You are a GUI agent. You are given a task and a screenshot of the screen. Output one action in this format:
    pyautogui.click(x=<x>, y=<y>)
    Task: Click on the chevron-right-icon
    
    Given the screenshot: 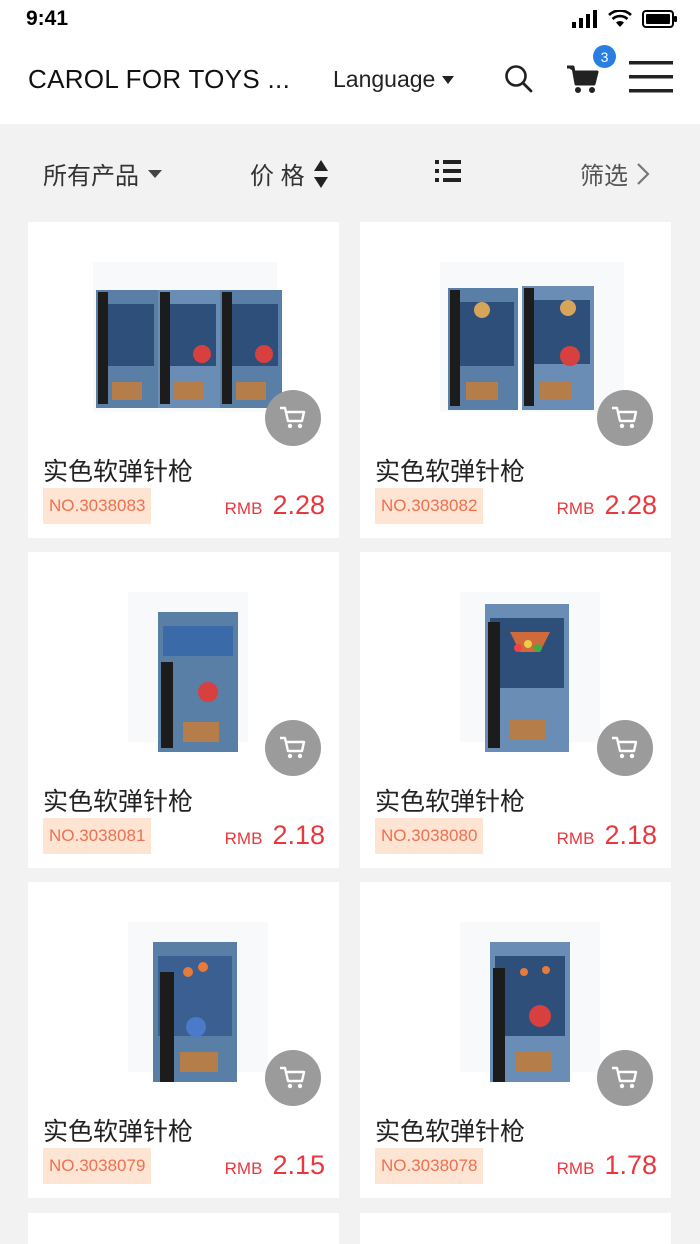 What is the action you would take?
    pyautogui.click(x=643, y=173)
    